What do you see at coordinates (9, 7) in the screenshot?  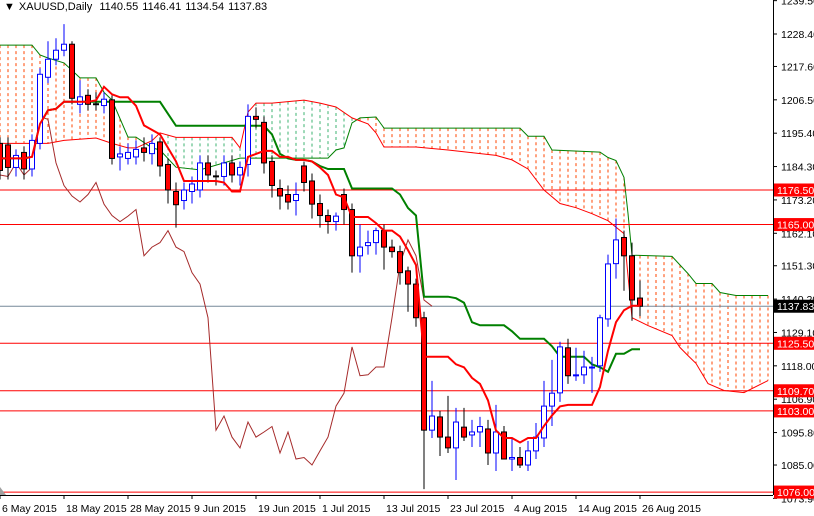 I see `triangle-down-icon: ▼` at bounding box center [9, 7].